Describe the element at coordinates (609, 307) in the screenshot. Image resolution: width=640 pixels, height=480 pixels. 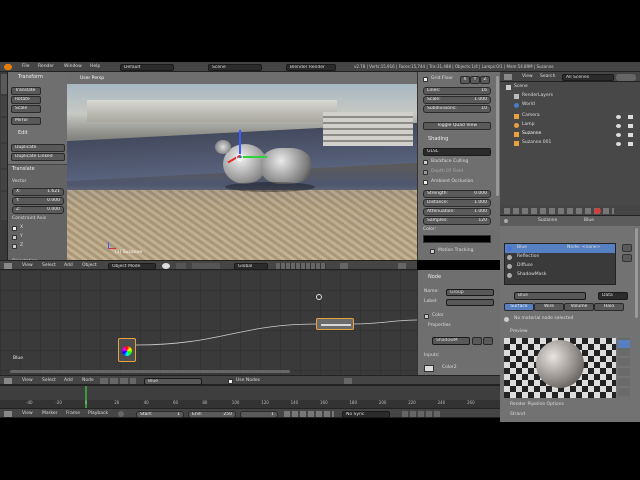
I see `halo-tab: Halo` at that location.